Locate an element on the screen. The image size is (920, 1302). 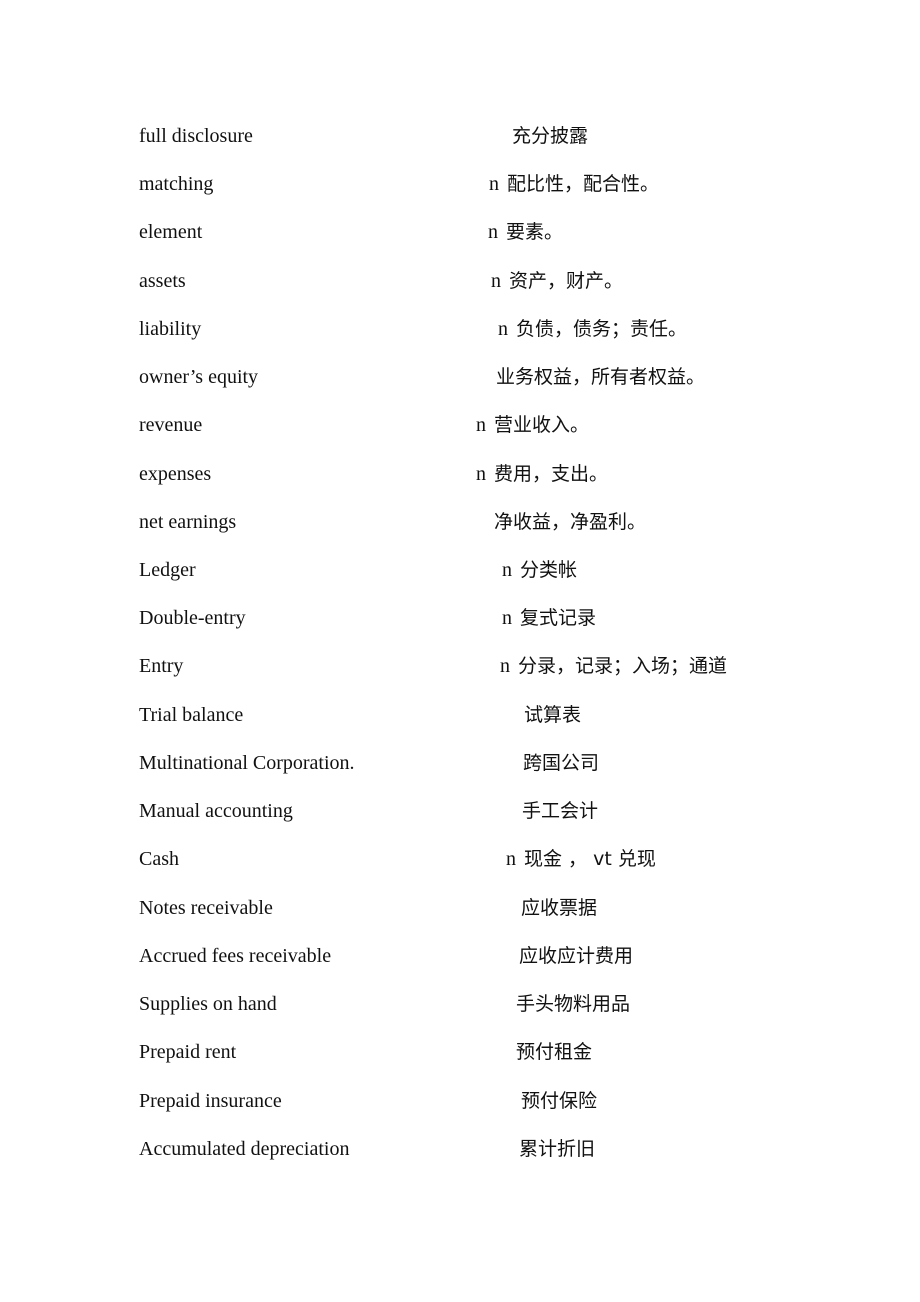
translation: n 分类帐 is located at coordinates (539, 570).